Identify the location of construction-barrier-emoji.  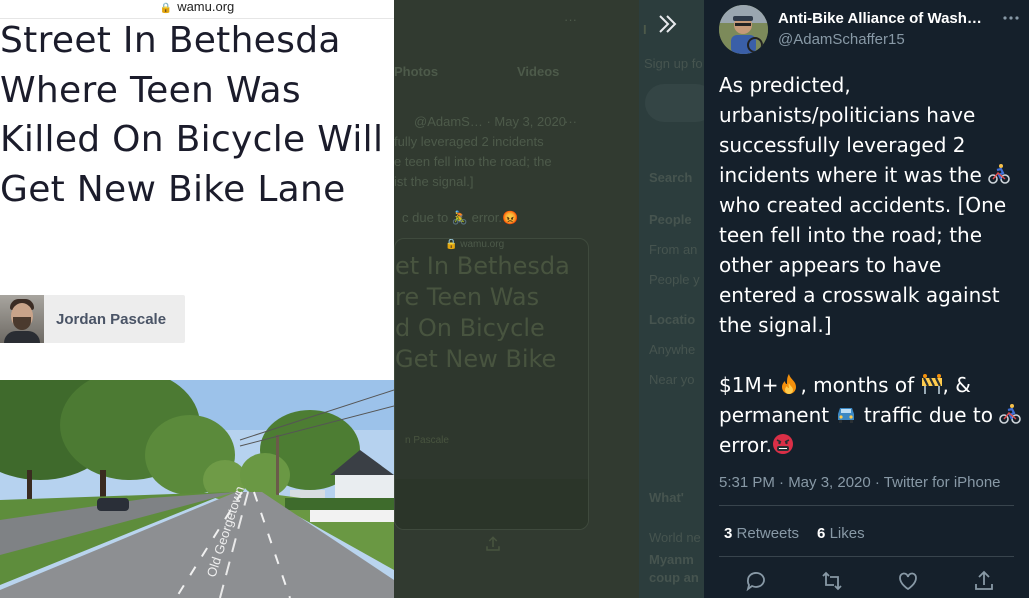
(931, 384).